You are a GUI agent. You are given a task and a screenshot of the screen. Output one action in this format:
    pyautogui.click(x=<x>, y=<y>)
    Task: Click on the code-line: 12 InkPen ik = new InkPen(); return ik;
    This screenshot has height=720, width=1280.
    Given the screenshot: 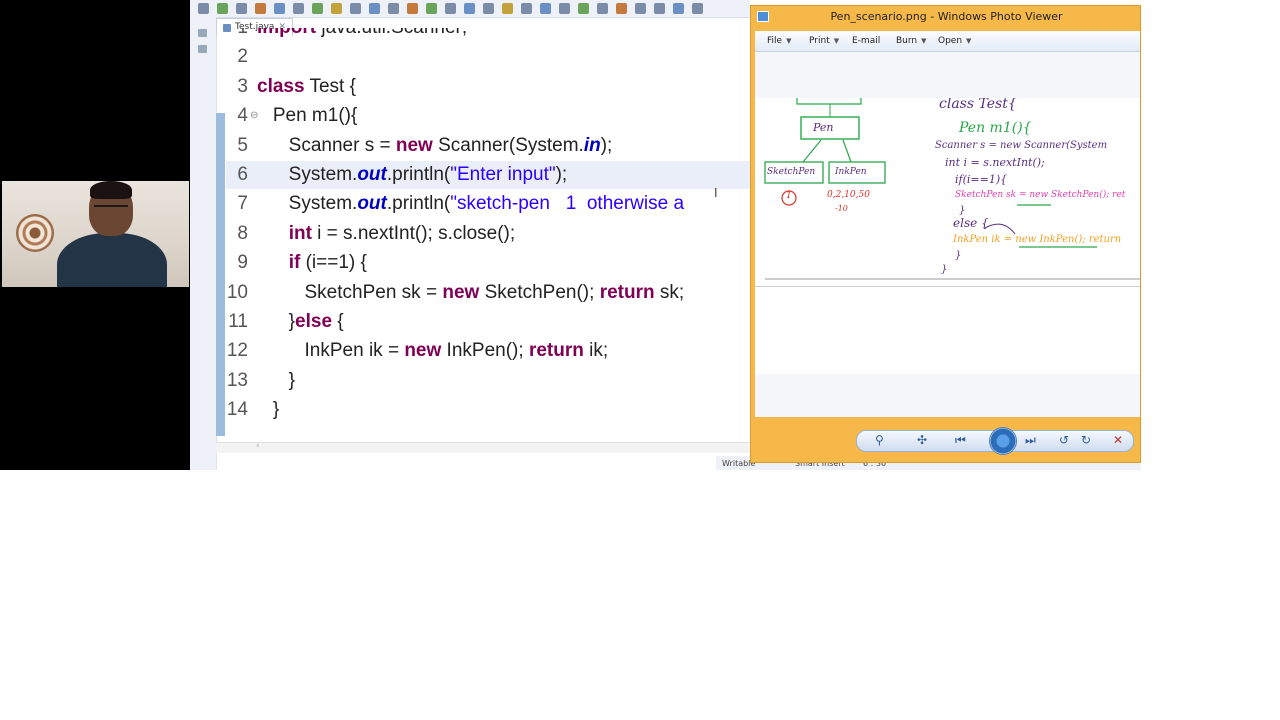 What is the action you would take?
    pyautogui.click(x=488, y=351)
    